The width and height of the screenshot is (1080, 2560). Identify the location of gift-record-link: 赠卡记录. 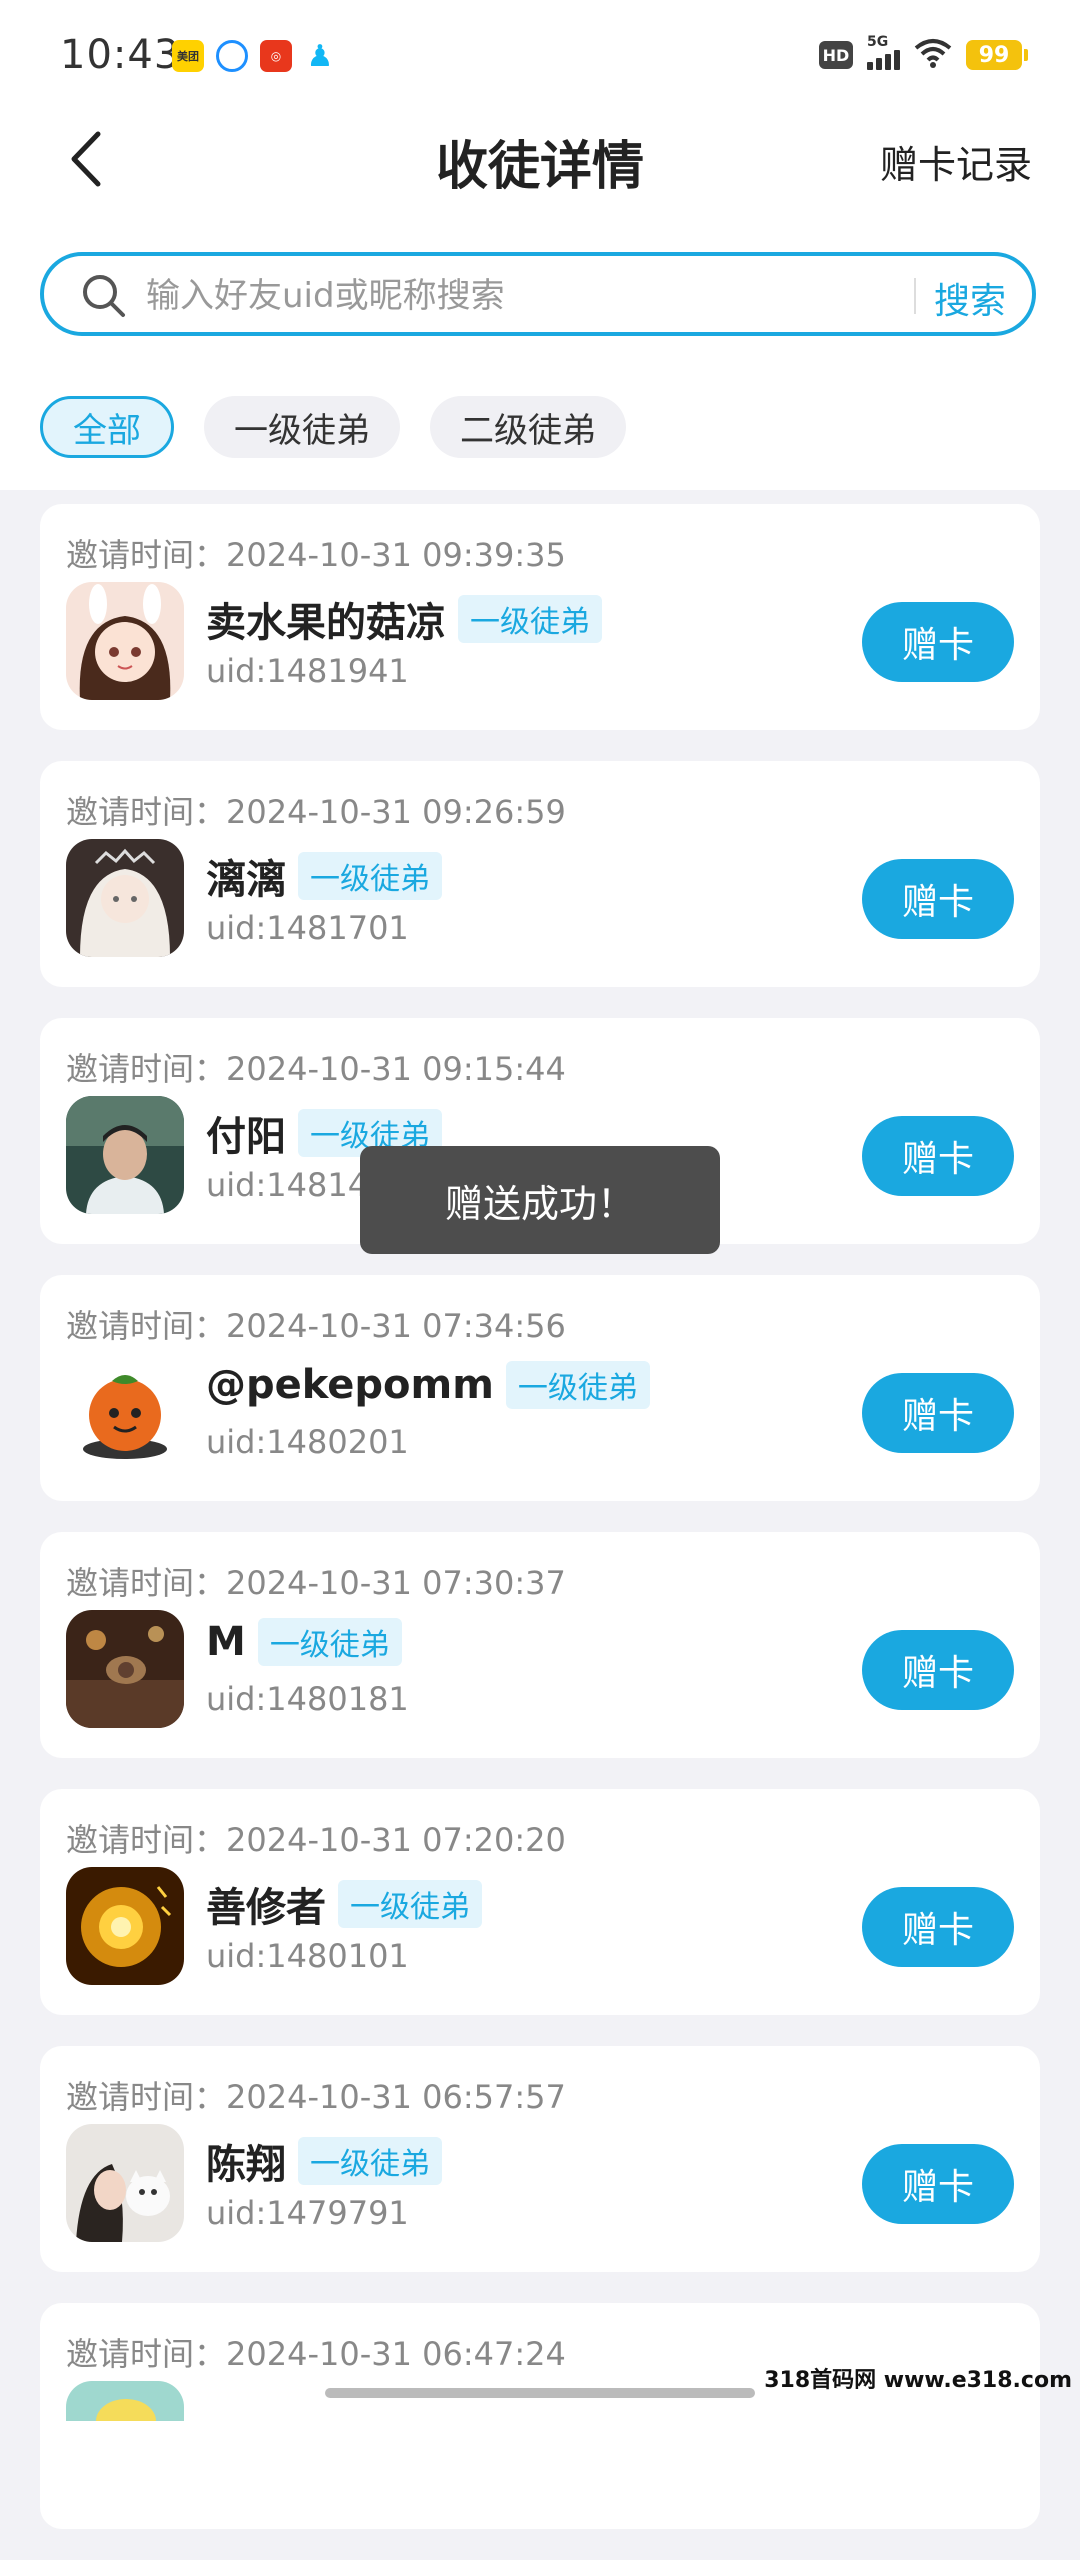
(956, 161).